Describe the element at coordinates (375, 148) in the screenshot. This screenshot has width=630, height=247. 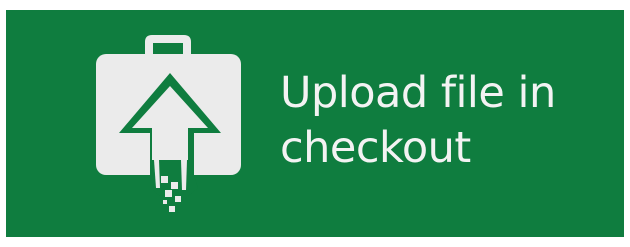
I see `banner-title-line-2: checkout` at that location.